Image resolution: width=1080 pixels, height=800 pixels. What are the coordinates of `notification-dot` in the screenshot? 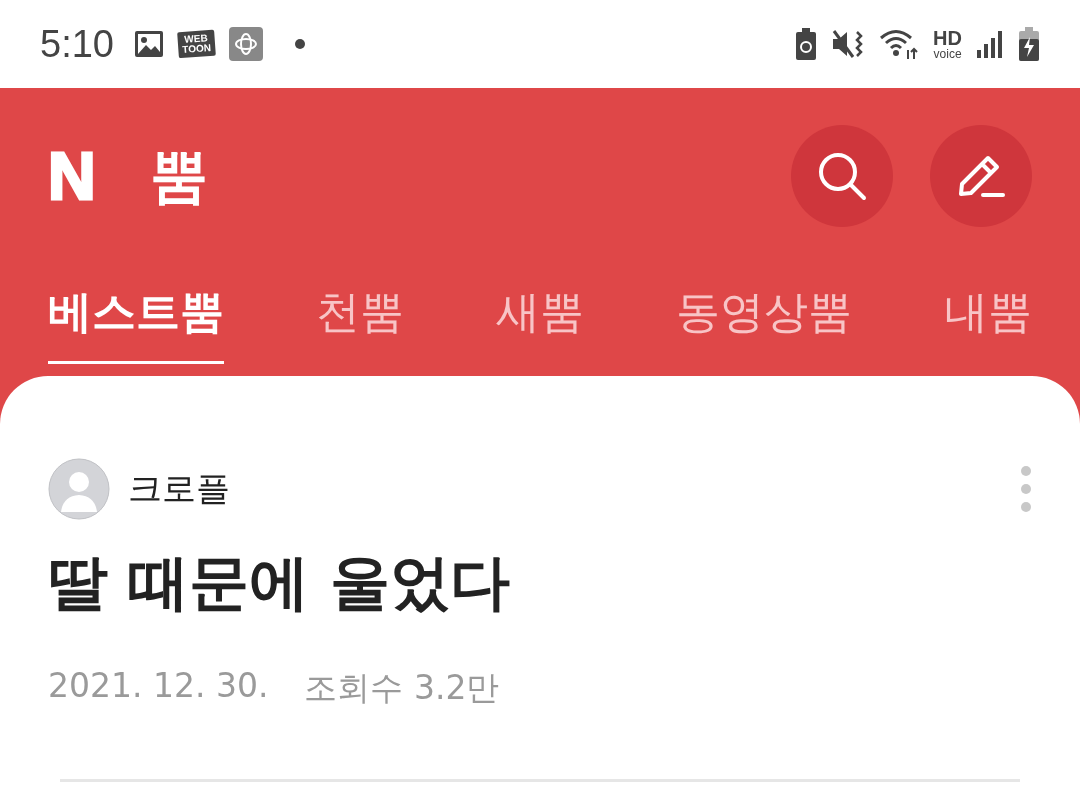 It's located at (299, 44).